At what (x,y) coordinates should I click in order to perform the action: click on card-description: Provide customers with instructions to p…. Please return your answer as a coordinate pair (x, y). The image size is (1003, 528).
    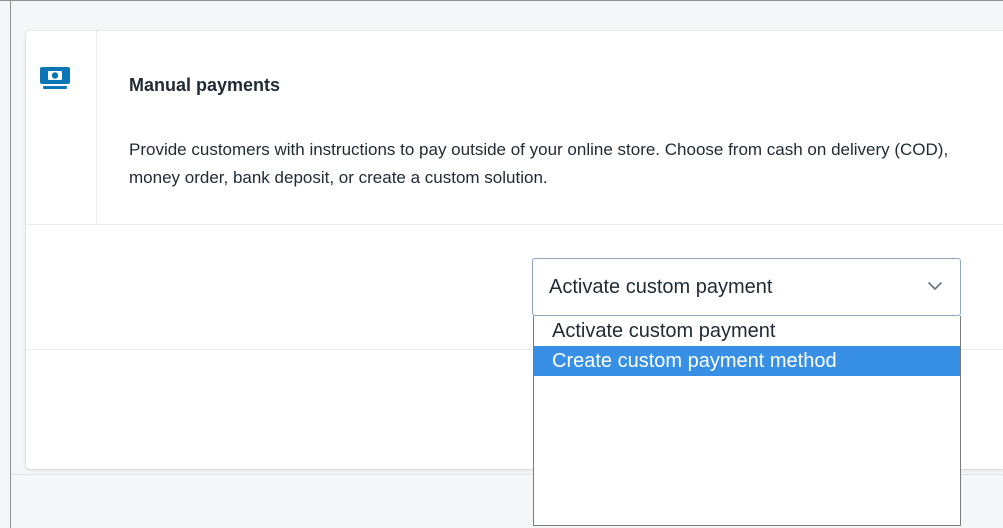
    Looking at the image, I should click on (539, 163).